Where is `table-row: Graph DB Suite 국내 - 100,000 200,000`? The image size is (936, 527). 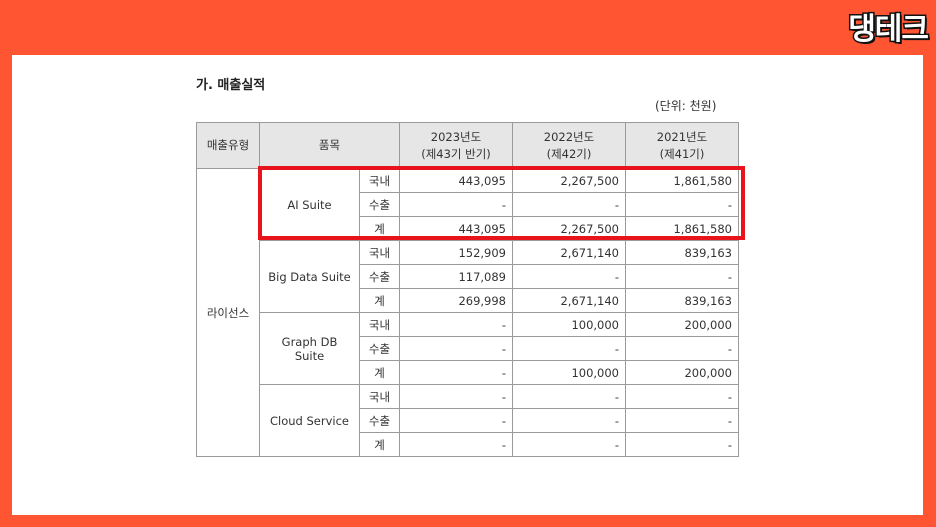
table-row: Graph DB Suite 국내 - 100,000 200,000 is located at coordinates (468, 348).